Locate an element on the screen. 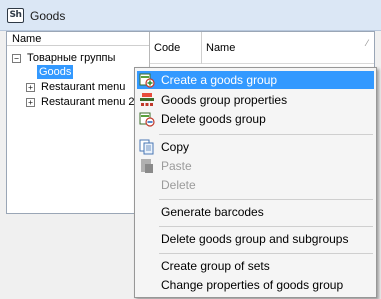 Image resolution: width=381 pixels, height=299 pixels. menu-item-label: Copy is located at coordinates (175, 147).